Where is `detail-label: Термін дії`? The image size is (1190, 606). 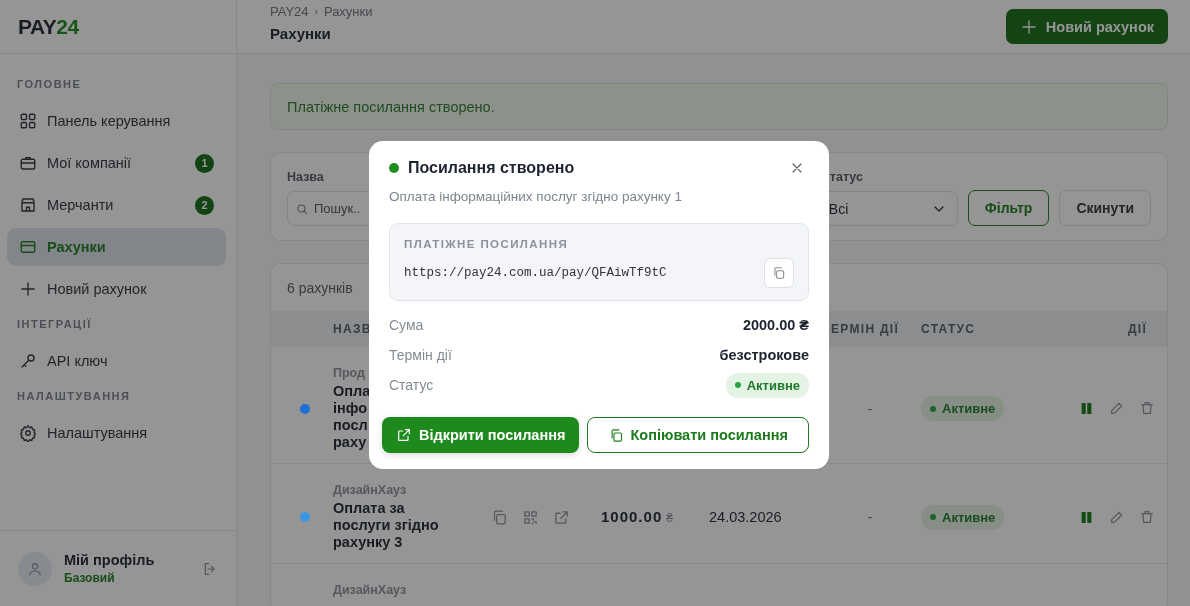
detail-label: Термін дії is located at coordinates (420, 355).